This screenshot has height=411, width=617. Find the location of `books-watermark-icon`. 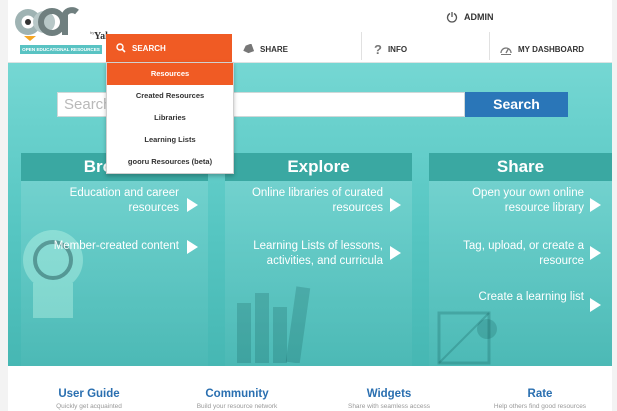

books-watermark-icon is located at coordinates (274, 324).